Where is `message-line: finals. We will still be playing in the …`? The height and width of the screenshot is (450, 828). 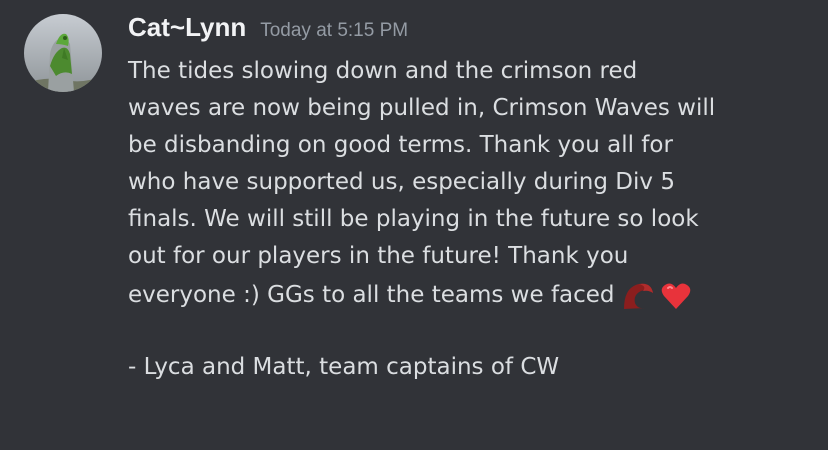
message-line: finals. We will still be playing in the … is located at coordinates (413, 219).